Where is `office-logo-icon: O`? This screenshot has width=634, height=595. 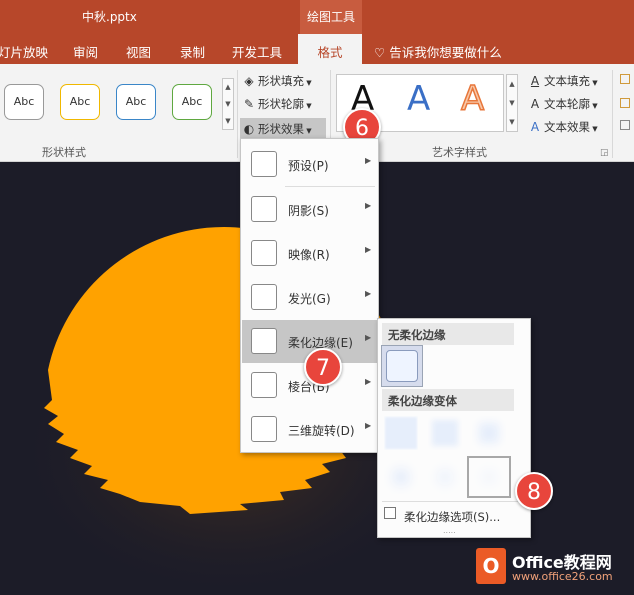 office-logo-icon: O is located at coordinates (491, 566).